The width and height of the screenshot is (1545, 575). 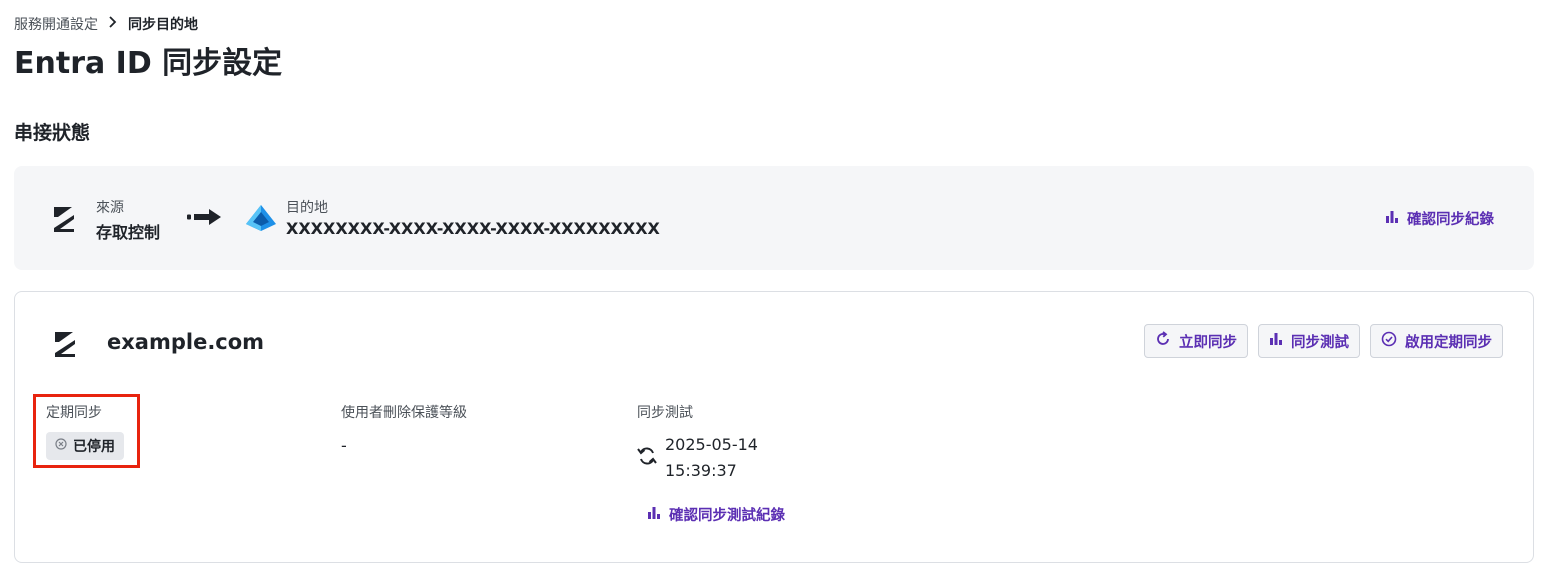 I want to click on sync-test-label: 同步測試, so click(x=1320, y=342).